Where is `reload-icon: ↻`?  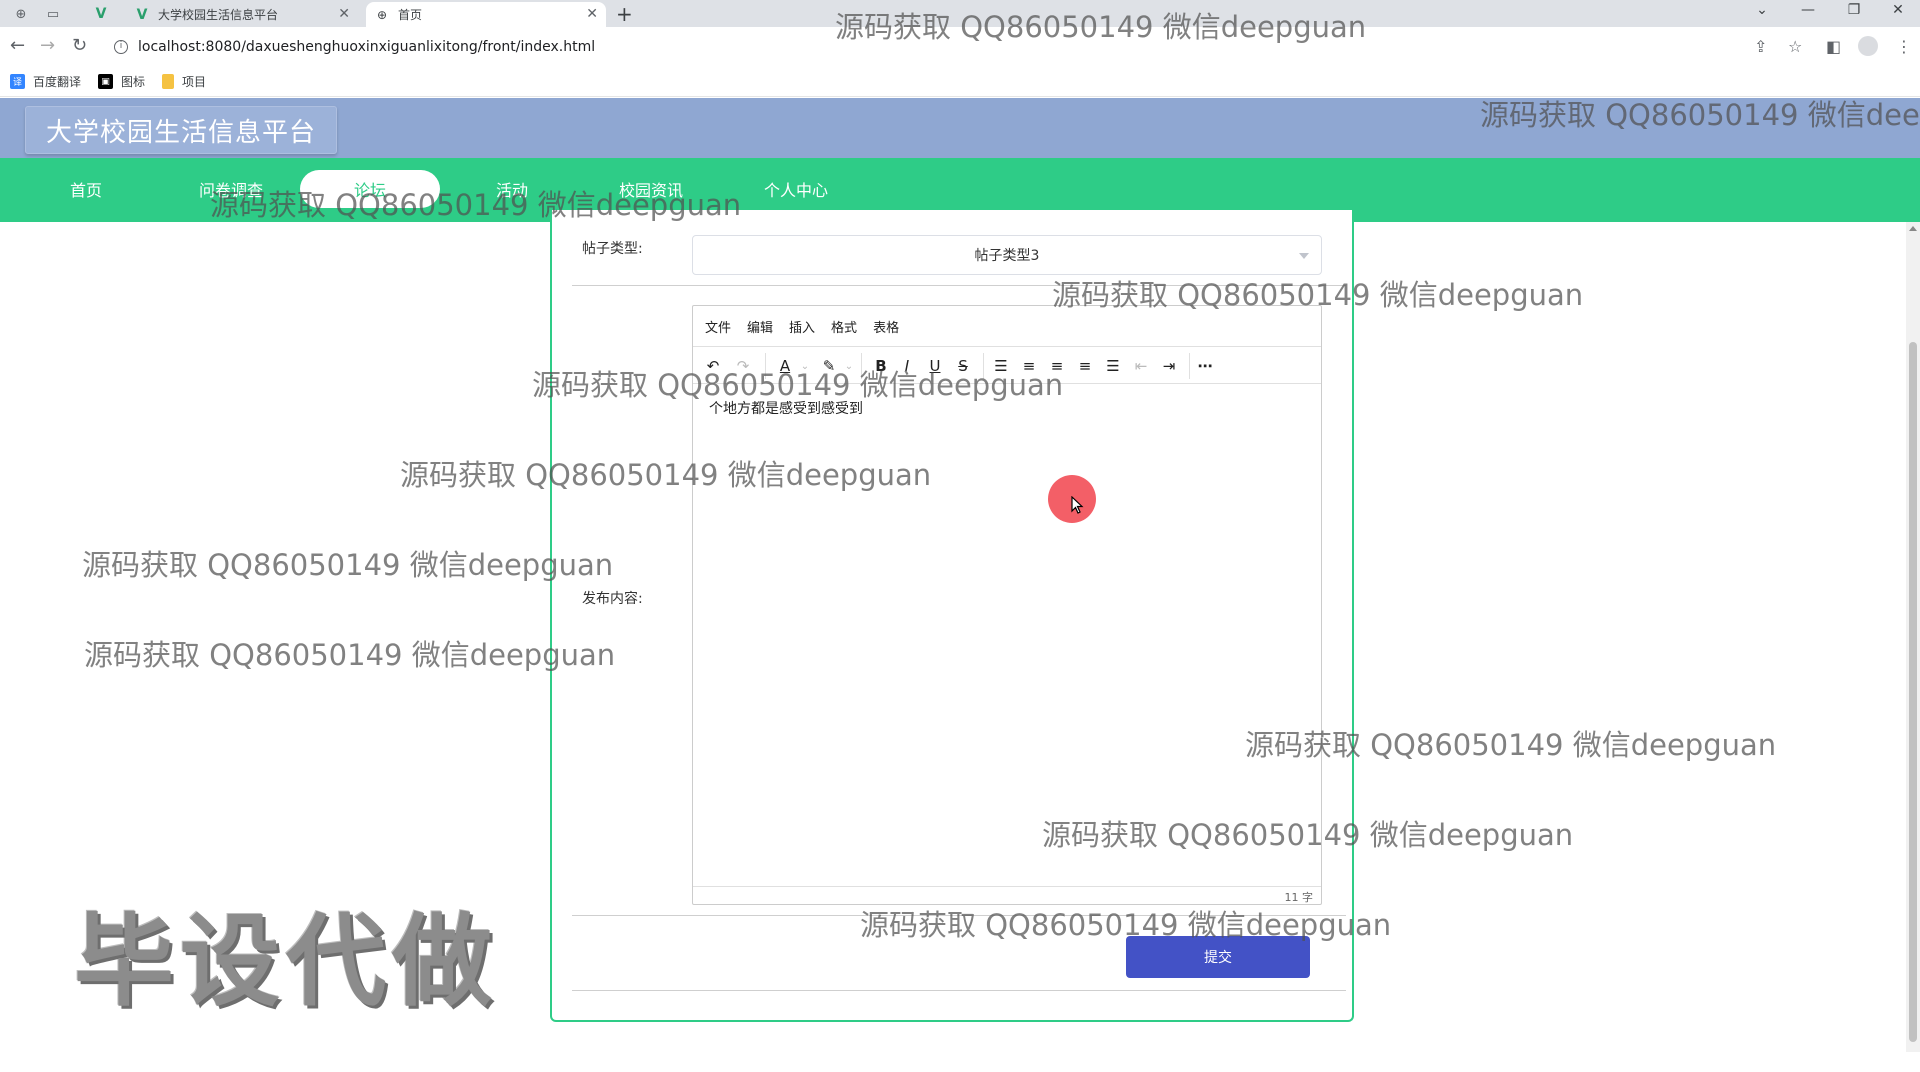 reload-icon: ↻ is located at coordinates (79, 45).